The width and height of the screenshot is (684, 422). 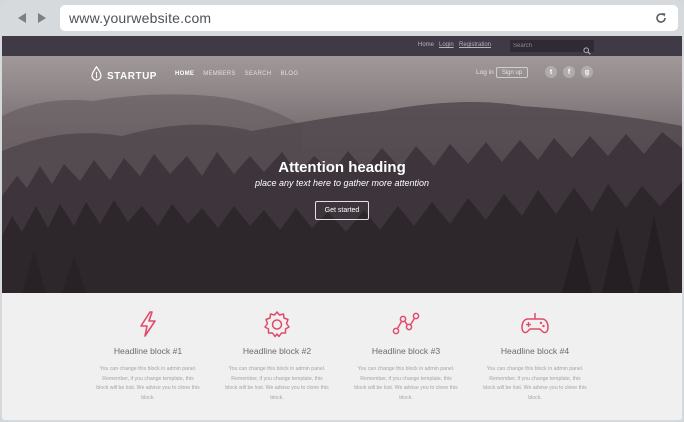 I want to click on address-bar: www.yourwebsite.com, so click(x=369, y=18).